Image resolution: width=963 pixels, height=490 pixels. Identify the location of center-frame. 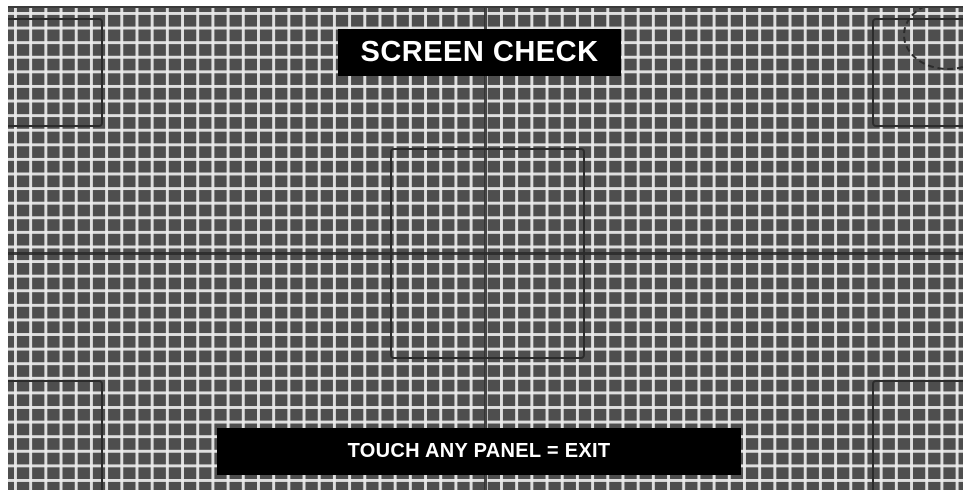
(487, 253).